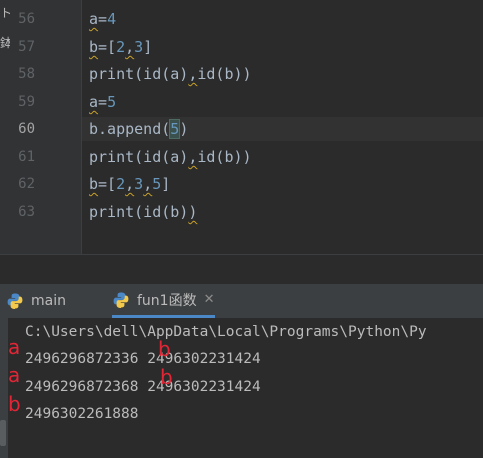  I want to click on line-number: 59, so click(26, 102).